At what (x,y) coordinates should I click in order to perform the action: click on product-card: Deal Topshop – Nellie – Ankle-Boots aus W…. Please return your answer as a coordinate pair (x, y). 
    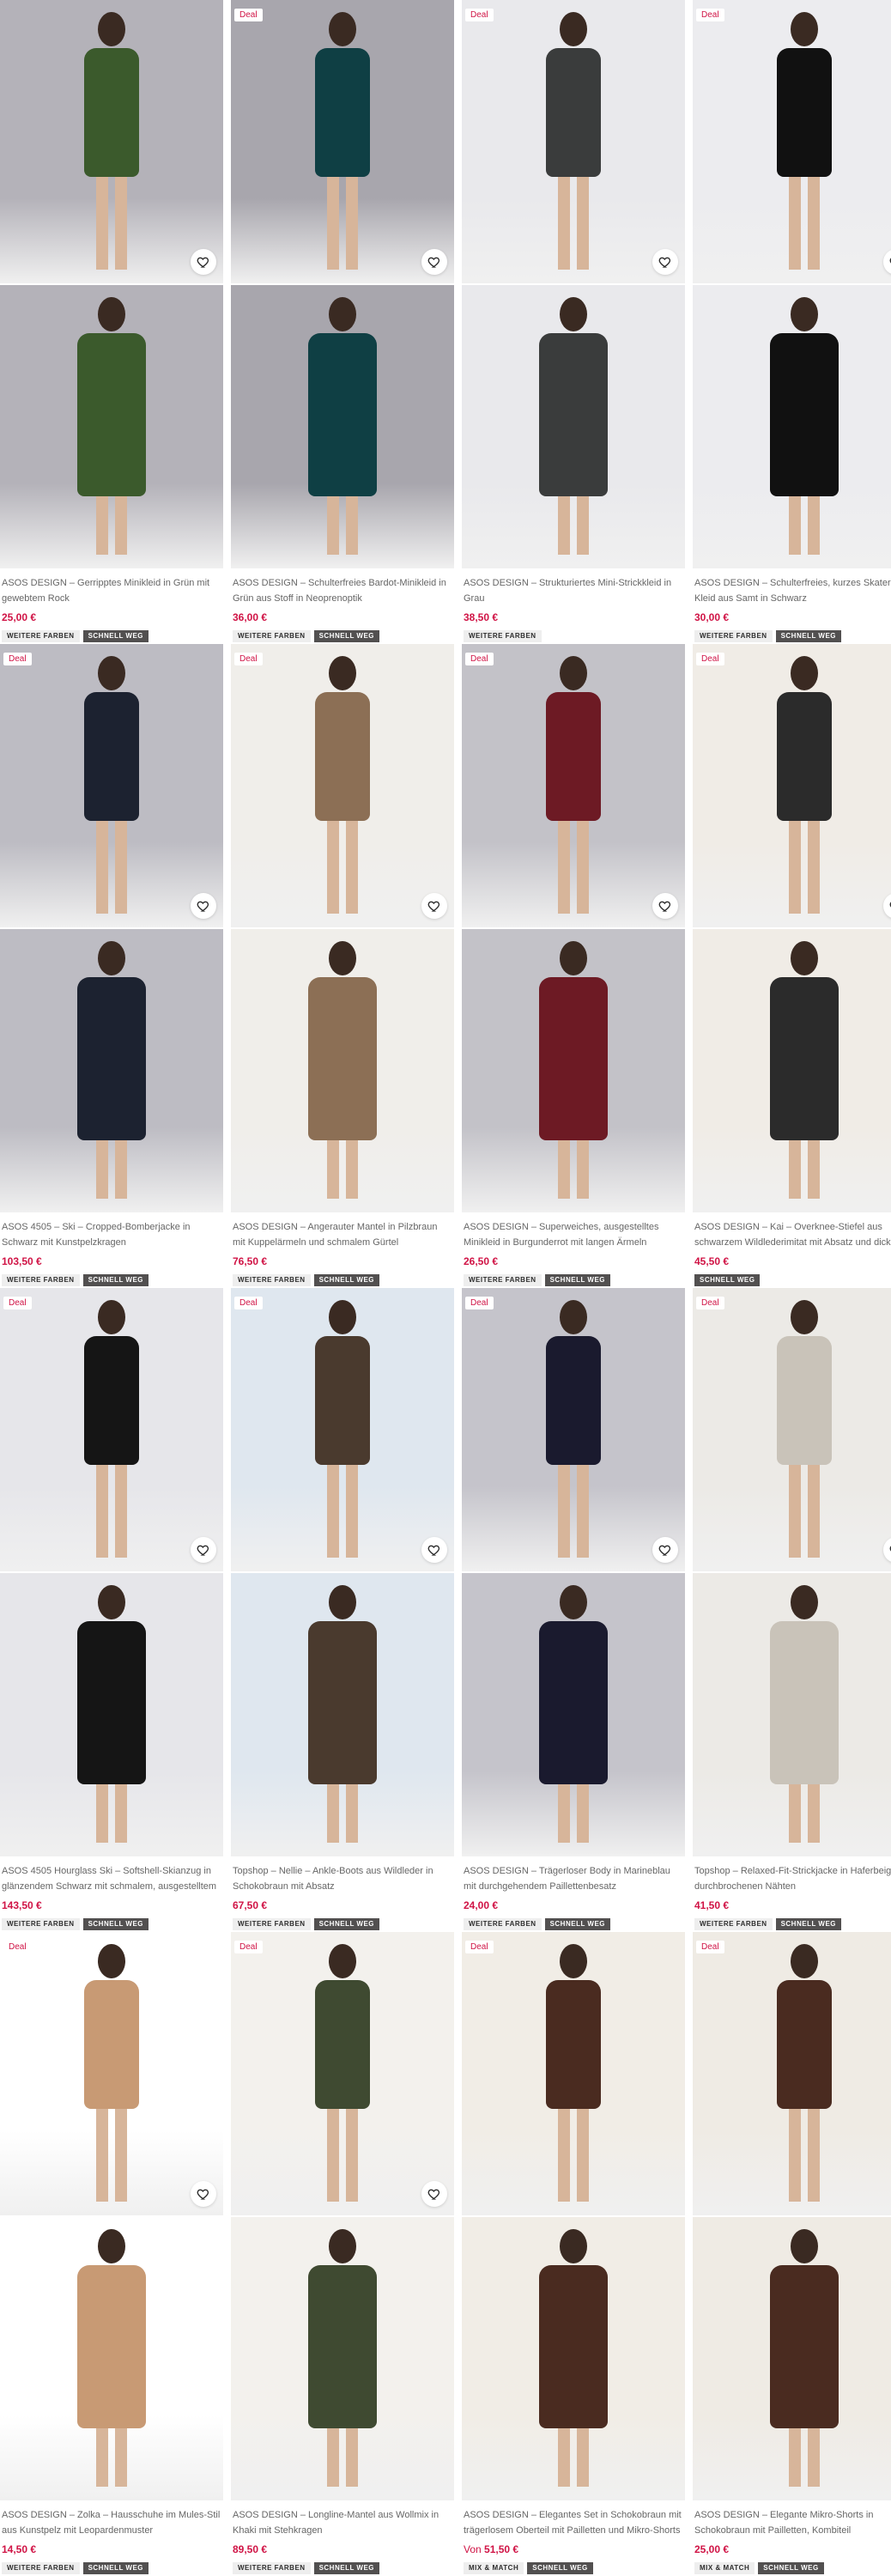
    Looking at the image, I should click on (342, 1610).